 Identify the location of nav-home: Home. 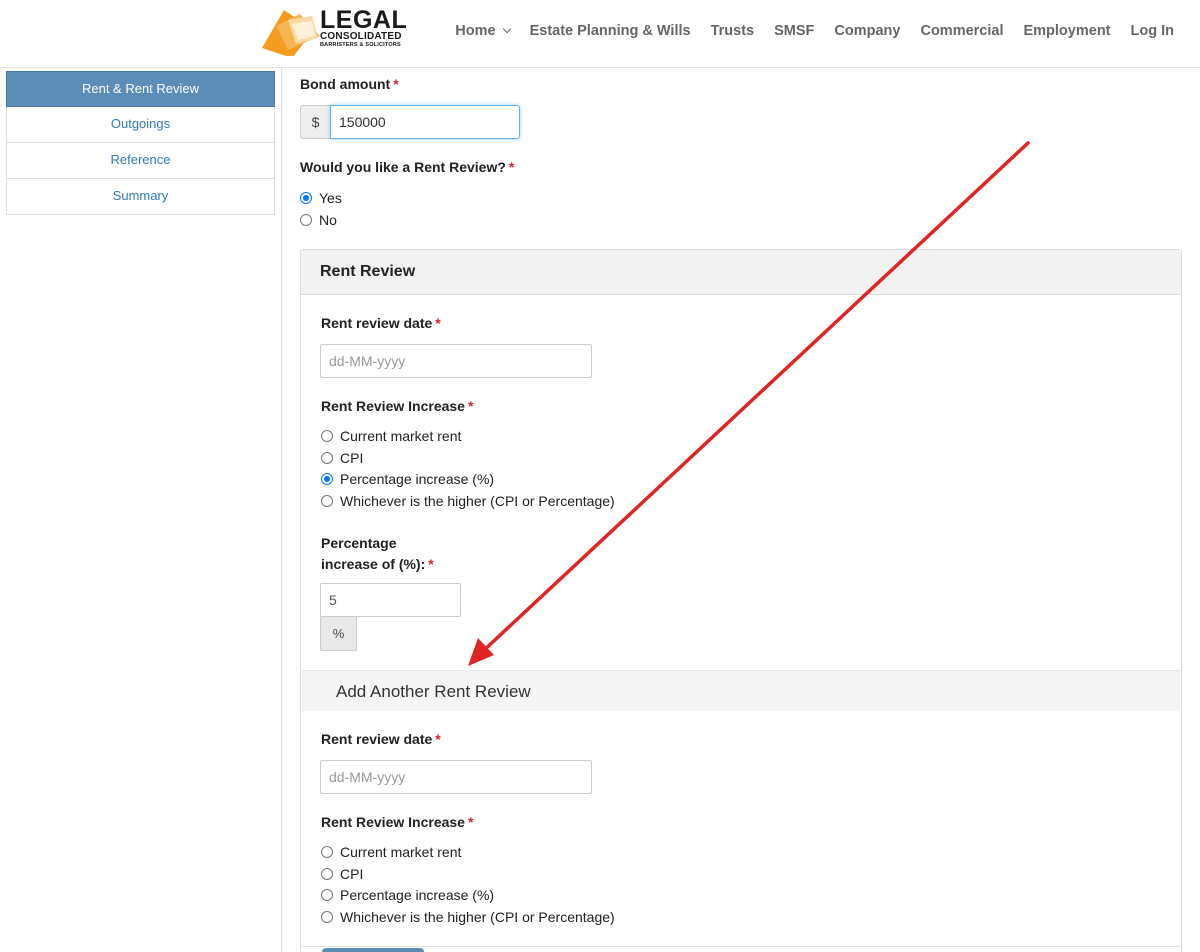
(482, 31).